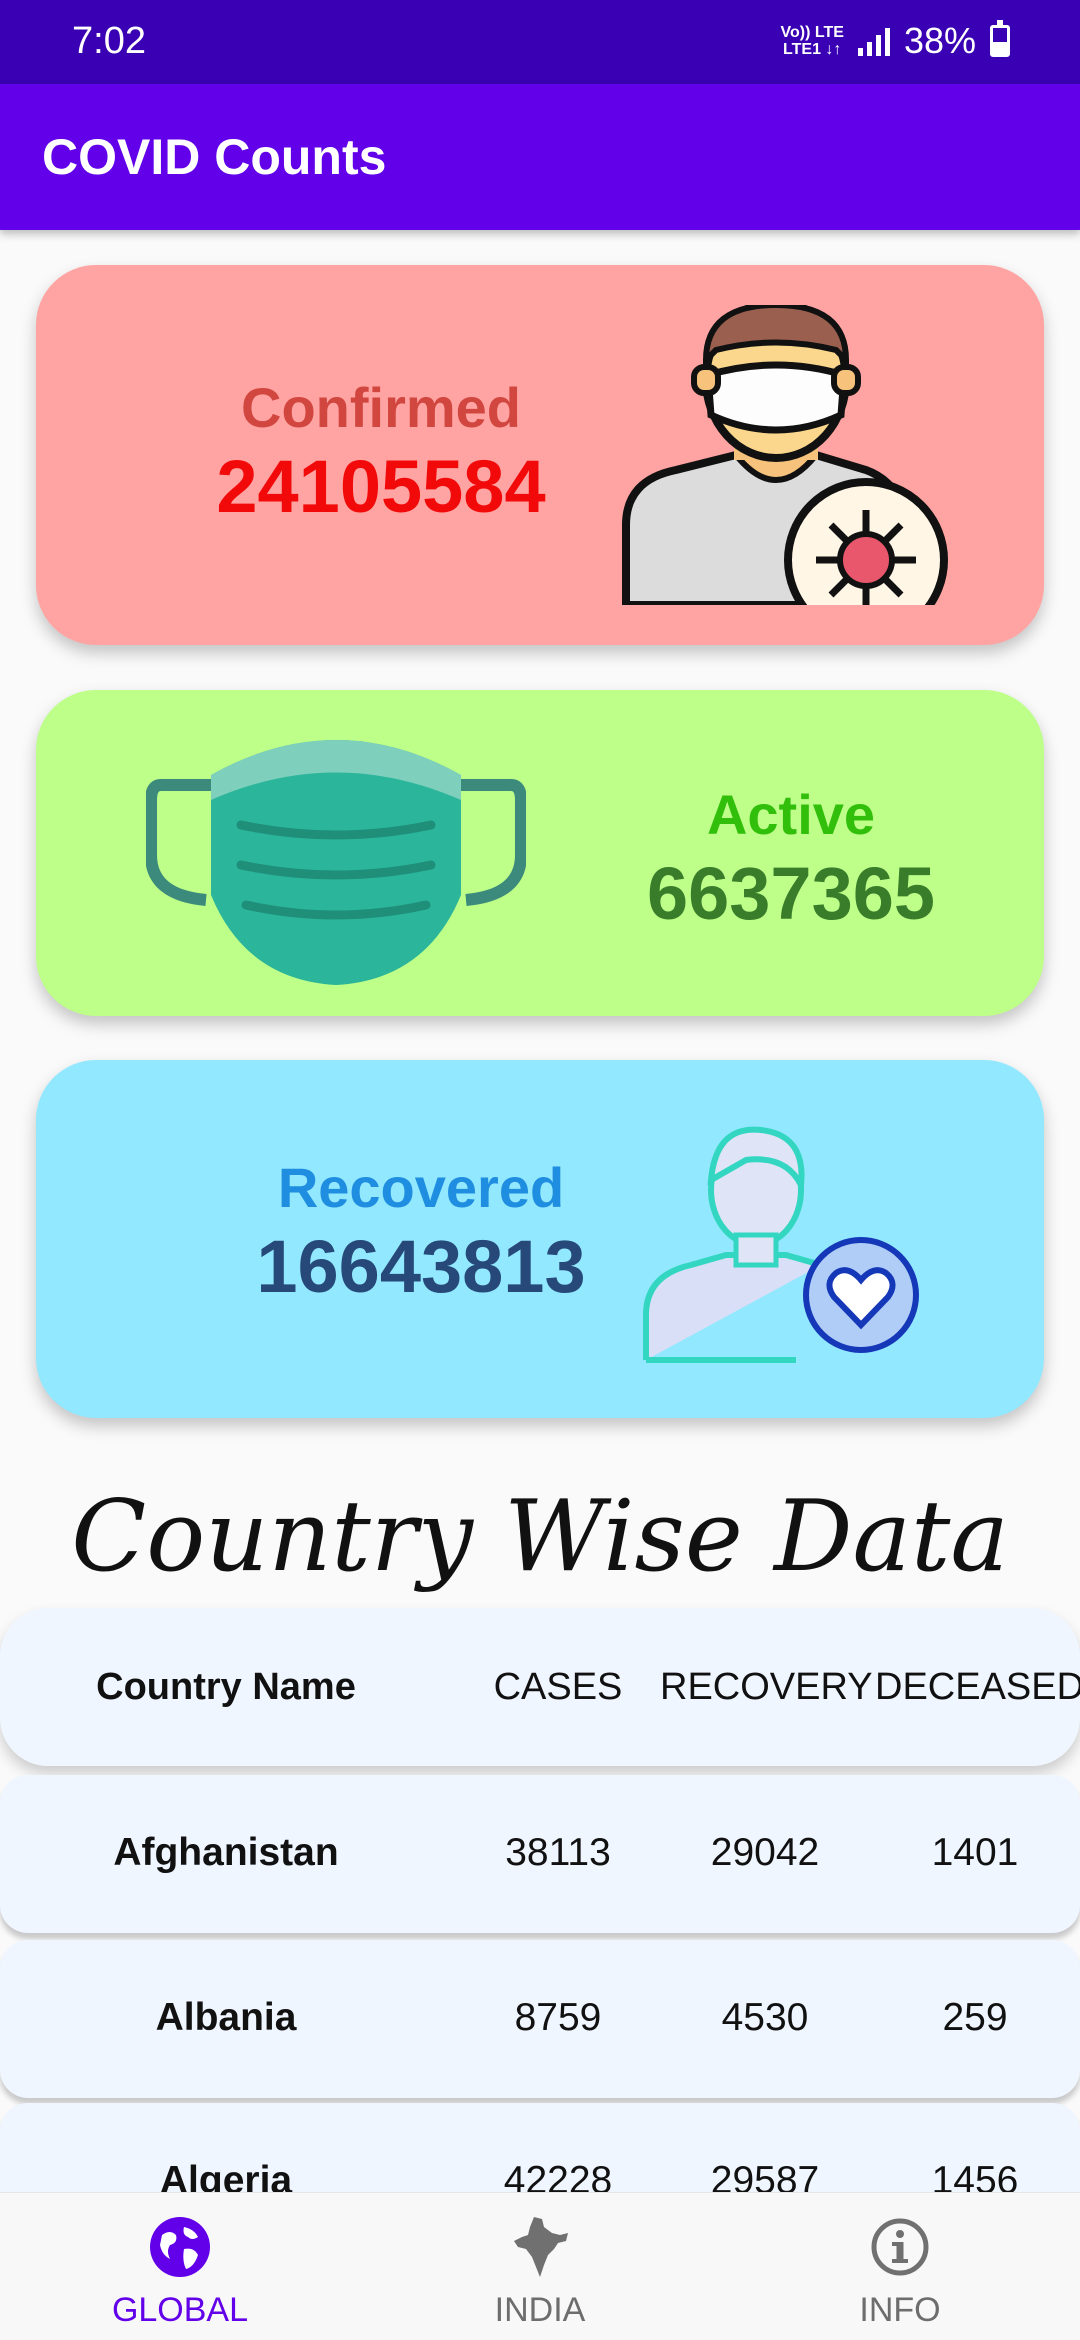 The width and height of the screenshot is (1080, 2340). I want to click on country-name: Albania, so click(226, 2017).